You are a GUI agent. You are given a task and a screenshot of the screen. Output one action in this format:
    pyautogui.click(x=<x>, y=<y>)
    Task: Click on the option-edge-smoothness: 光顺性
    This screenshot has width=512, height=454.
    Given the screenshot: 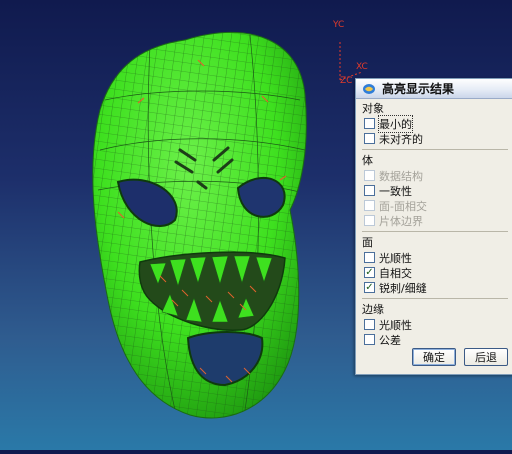 What is the action you would take?
    pyautogui.click(x=435, y=324)
    